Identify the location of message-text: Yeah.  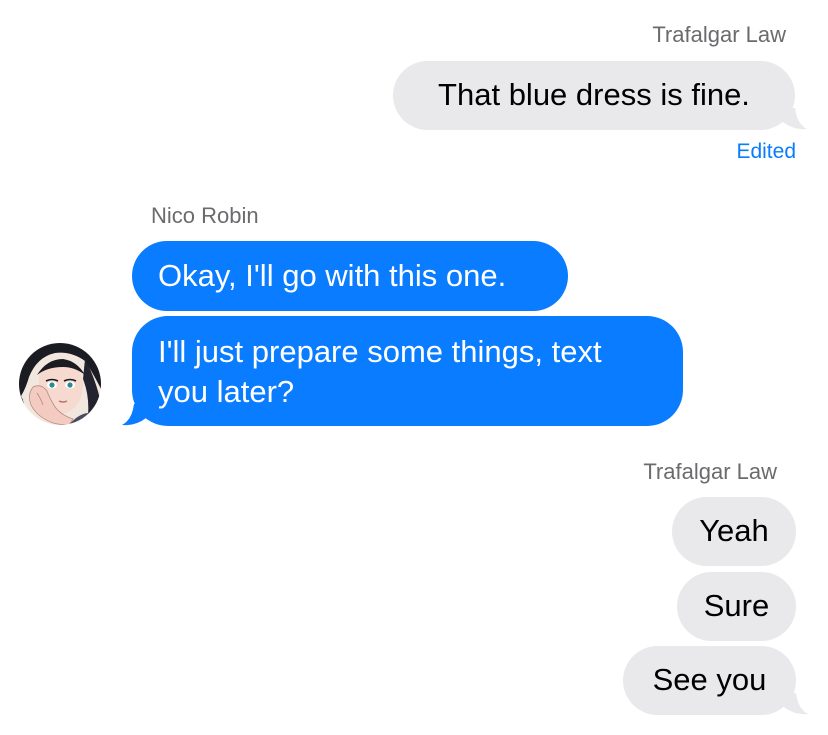
(734, 530).